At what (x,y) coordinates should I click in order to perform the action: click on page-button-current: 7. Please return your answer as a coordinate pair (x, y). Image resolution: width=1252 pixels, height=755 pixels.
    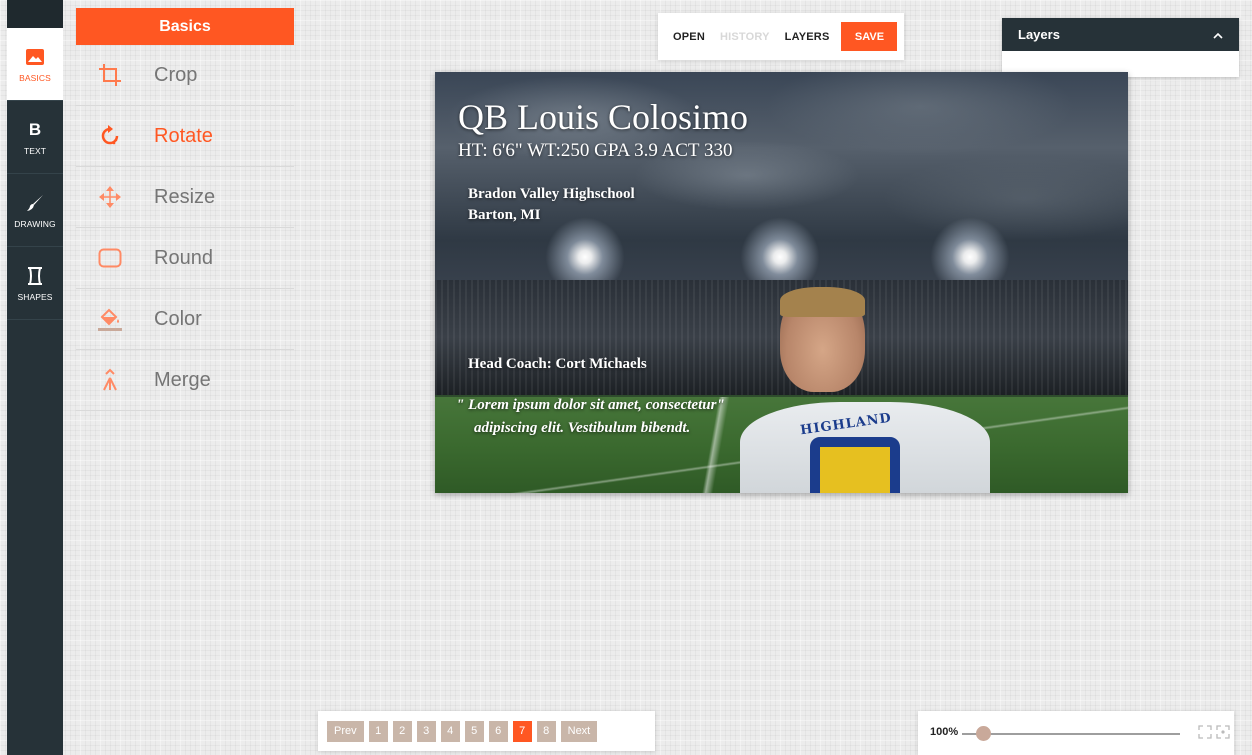
    Looking at the image, I should click on (522, 731).